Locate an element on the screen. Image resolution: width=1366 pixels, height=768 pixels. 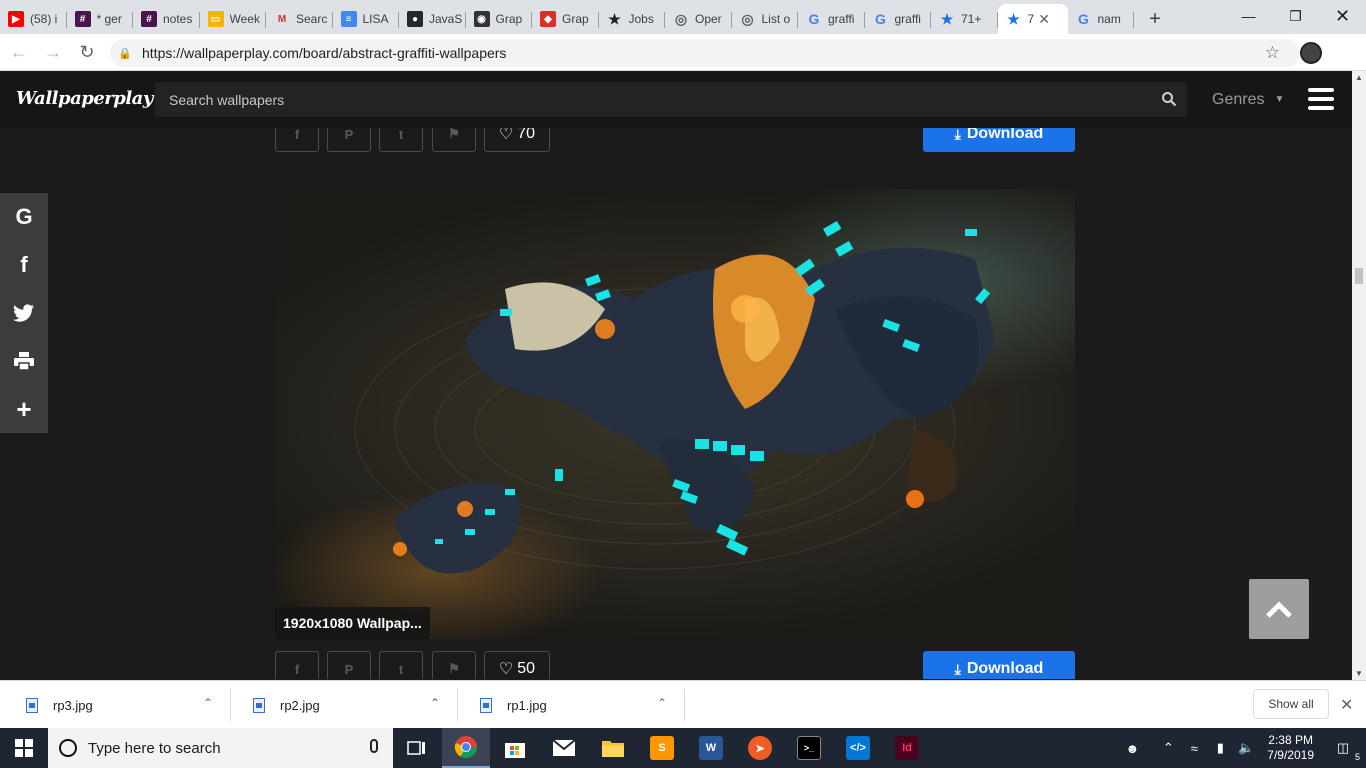
like-button: ♡ 50 is located at coordinates (517, 665).